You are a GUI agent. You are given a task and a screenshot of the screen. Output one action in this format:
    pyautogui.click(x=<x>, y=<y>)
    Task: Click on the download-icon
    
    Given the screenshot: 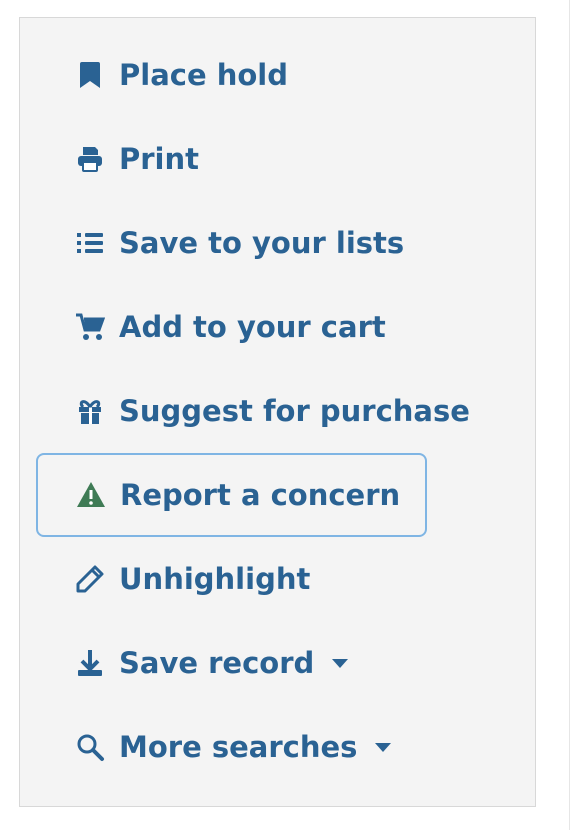 What is the action you would take?
    pyautogui.click(x=90, y=663)
    